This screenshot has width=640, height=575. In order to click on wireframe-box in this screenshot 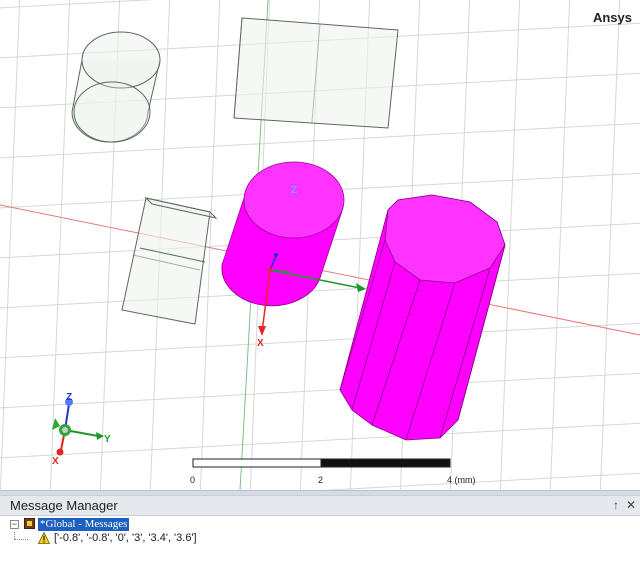, I will do `click(316, 73)`.